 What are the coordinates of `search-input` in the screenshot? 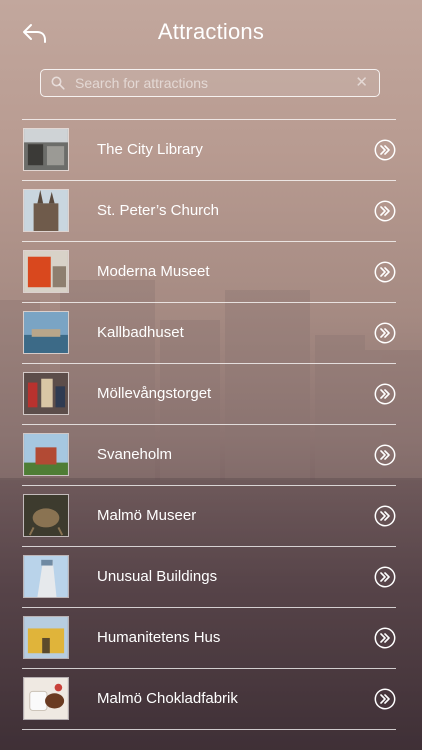 It's located at (210, 82).